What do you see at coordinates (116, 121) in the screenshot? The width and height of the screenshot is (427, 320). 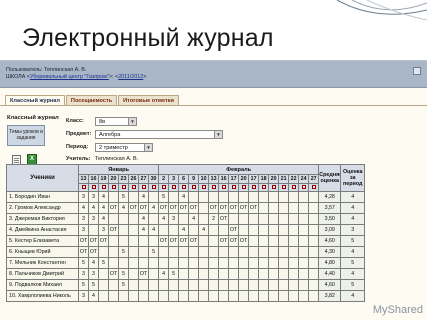 I see `class-select: 8в ▼` at bounding box center [116, 121].